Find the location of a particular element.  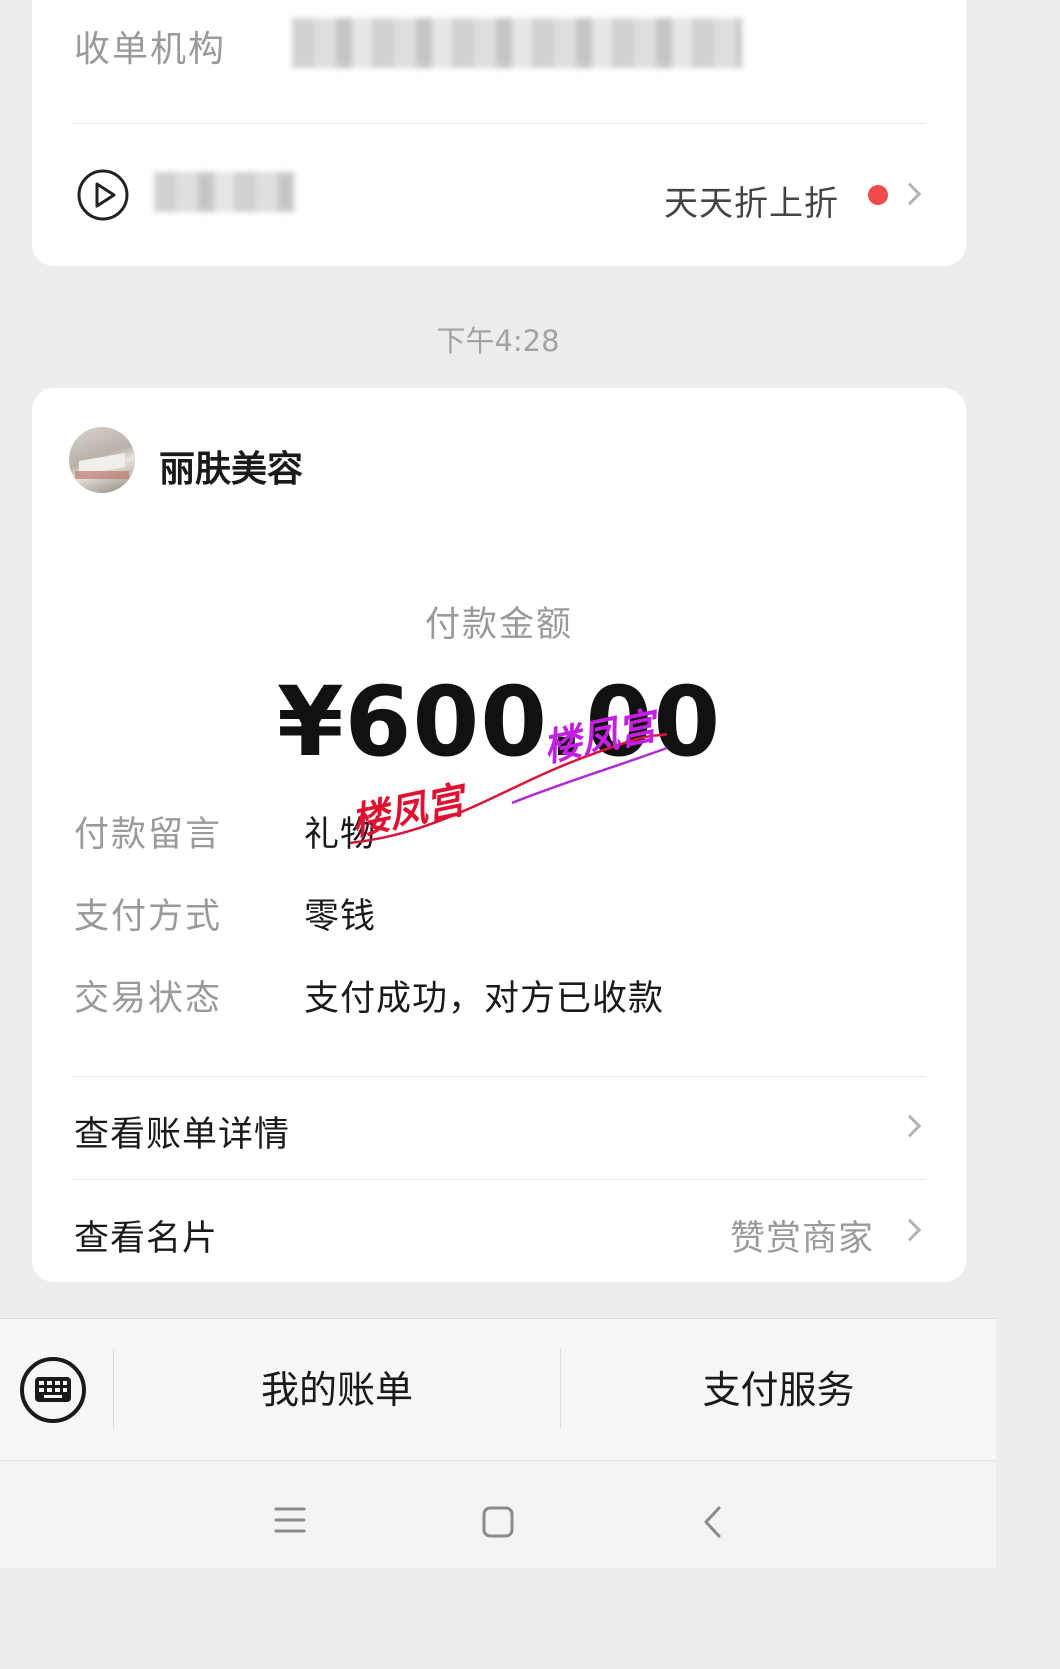

notification-dot is located at coordinates (878, 195).